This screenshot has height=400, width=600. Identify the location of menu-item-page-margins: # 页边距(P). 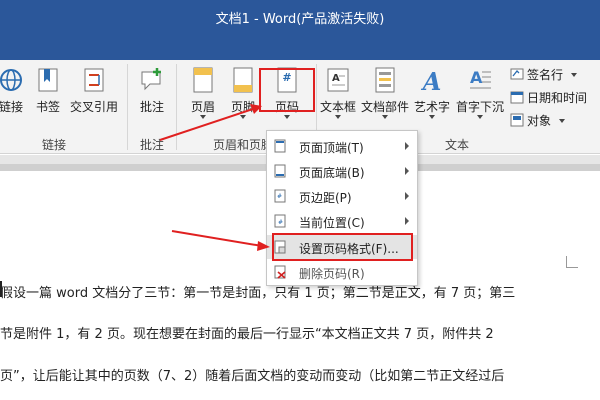
(342, 196).